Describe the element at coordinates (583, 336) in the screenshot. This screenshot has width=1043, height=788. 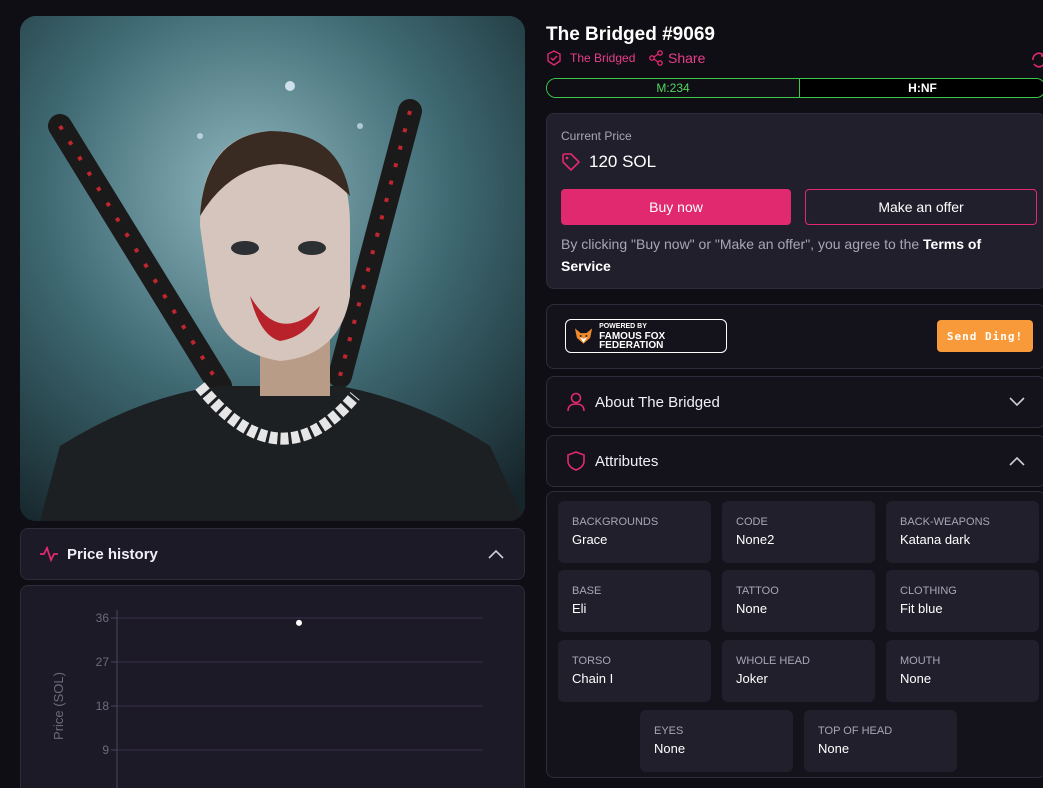
I see `fox-logo-icon` at that location.